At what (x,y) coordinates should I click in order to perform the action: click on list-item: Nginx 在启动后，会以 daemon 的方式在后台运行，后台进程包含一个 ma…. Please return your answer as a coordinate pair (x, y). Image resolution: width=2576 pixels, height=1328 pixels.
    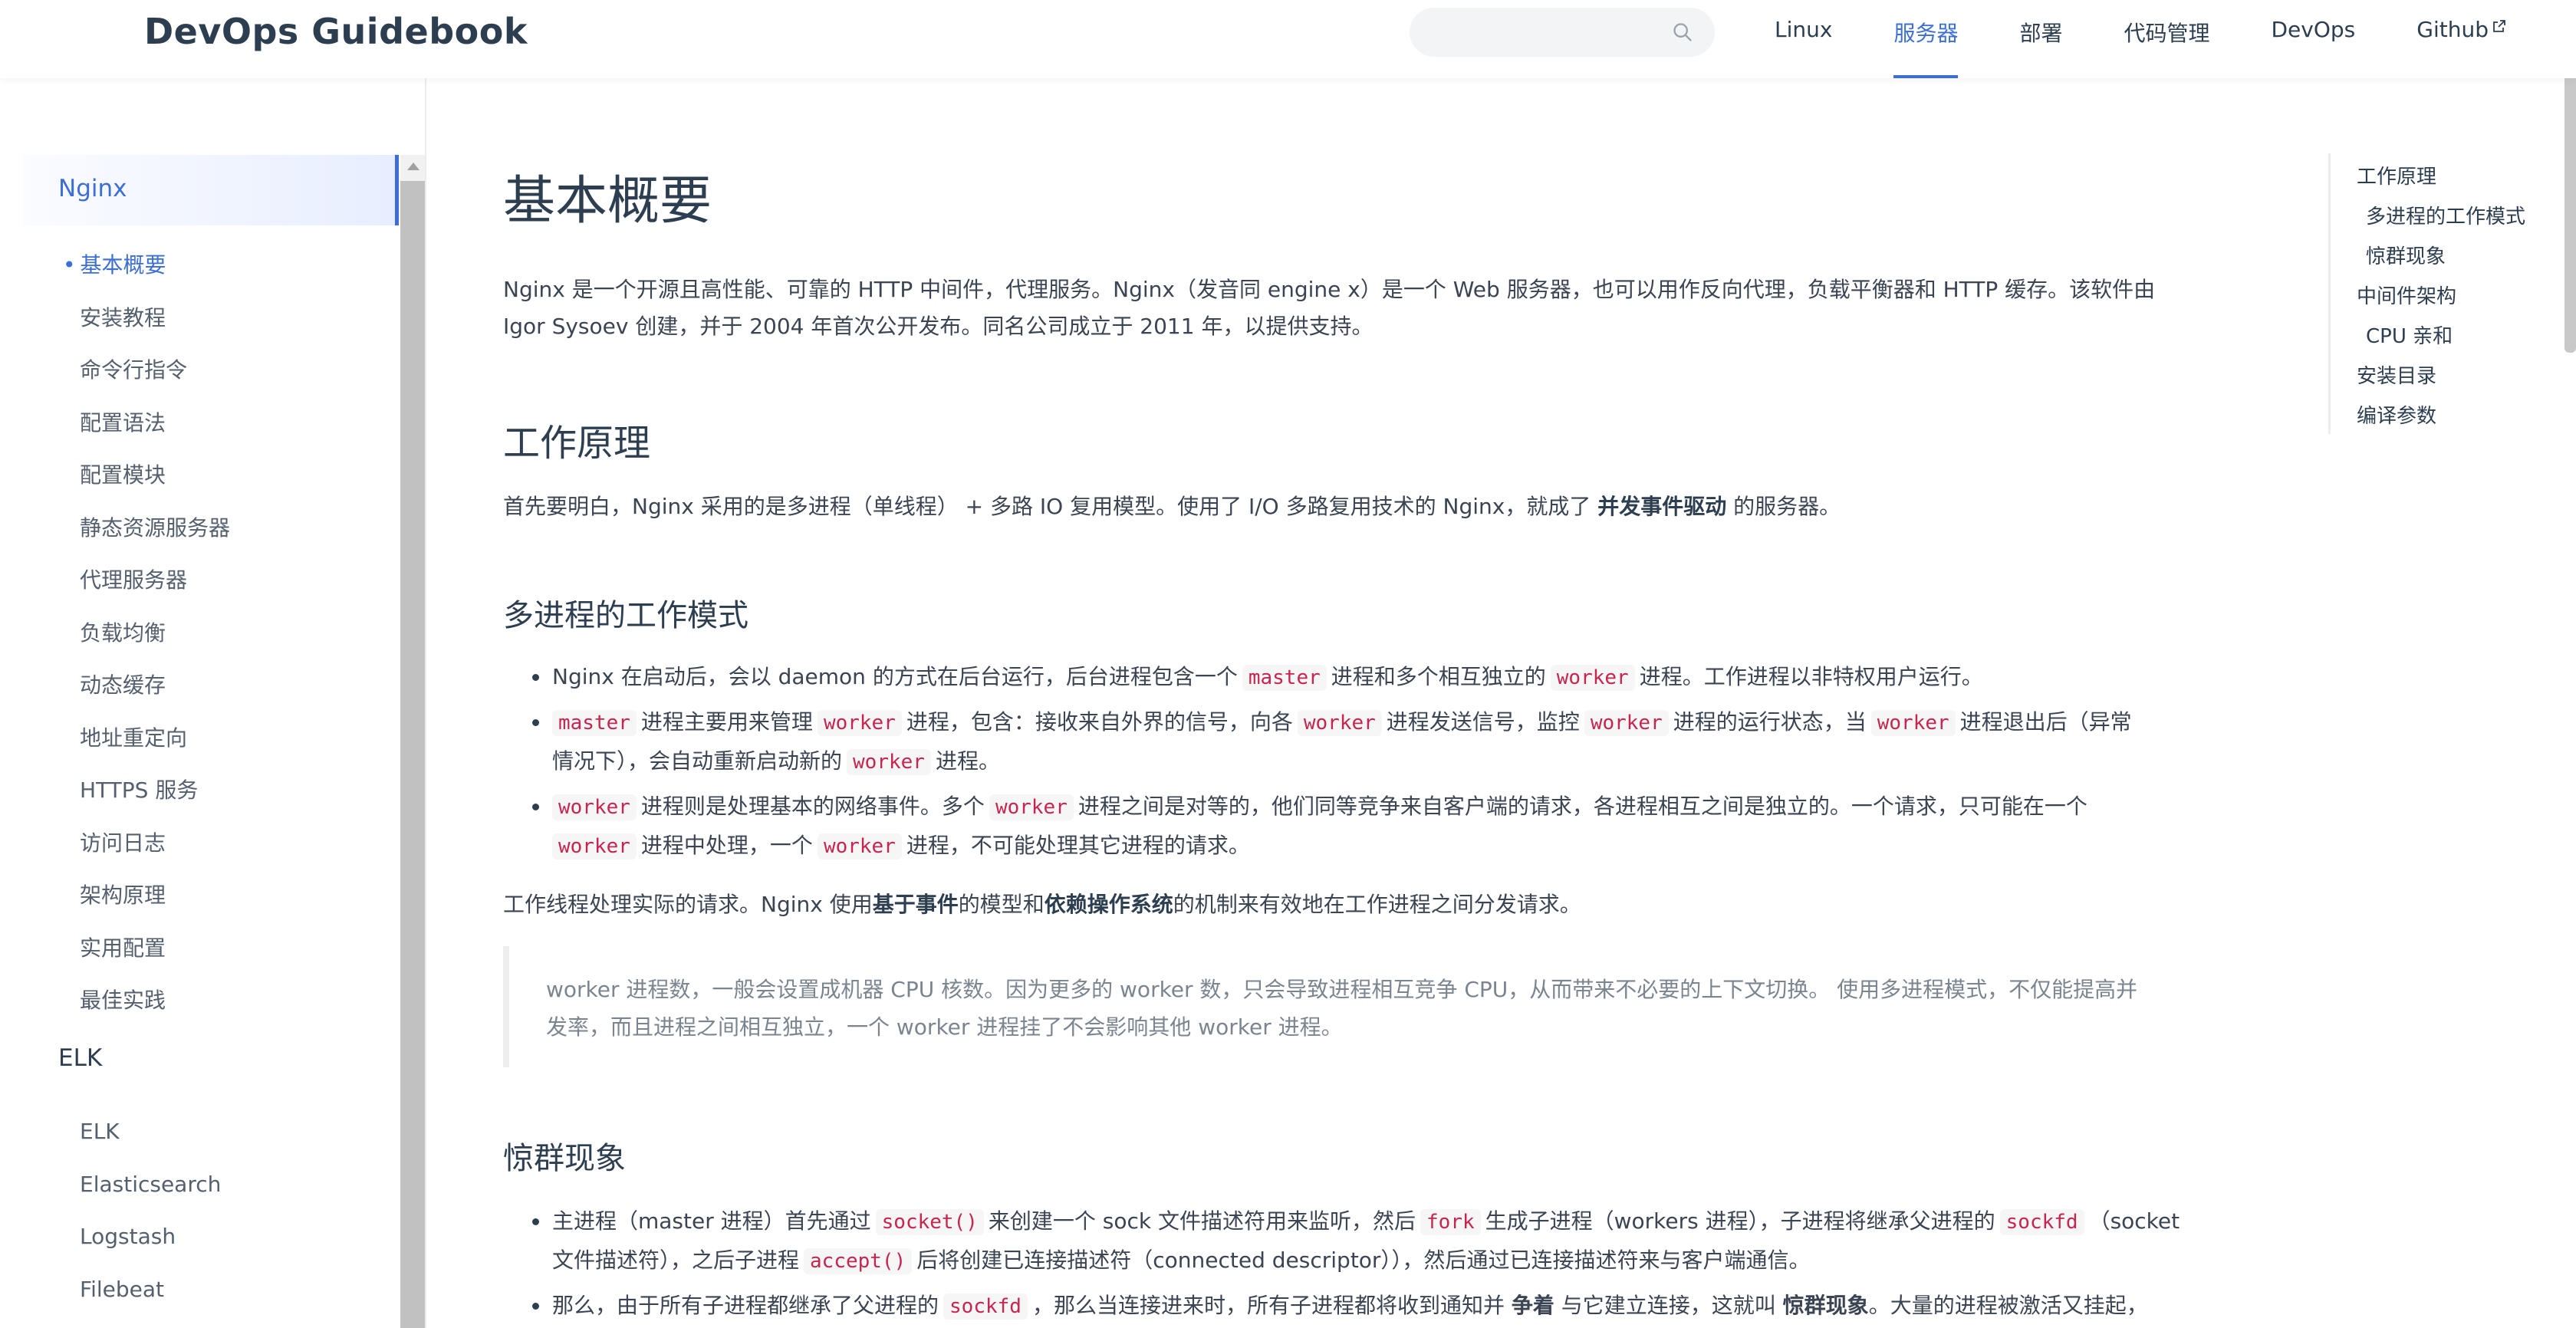
    Looking at the image, I should click on (1390, 677).